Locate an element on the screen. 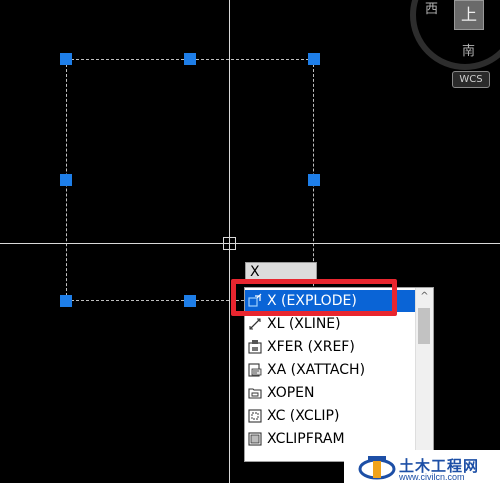  autocomplete-item-xopen: XOPEN is located at coordinates (330, 393).